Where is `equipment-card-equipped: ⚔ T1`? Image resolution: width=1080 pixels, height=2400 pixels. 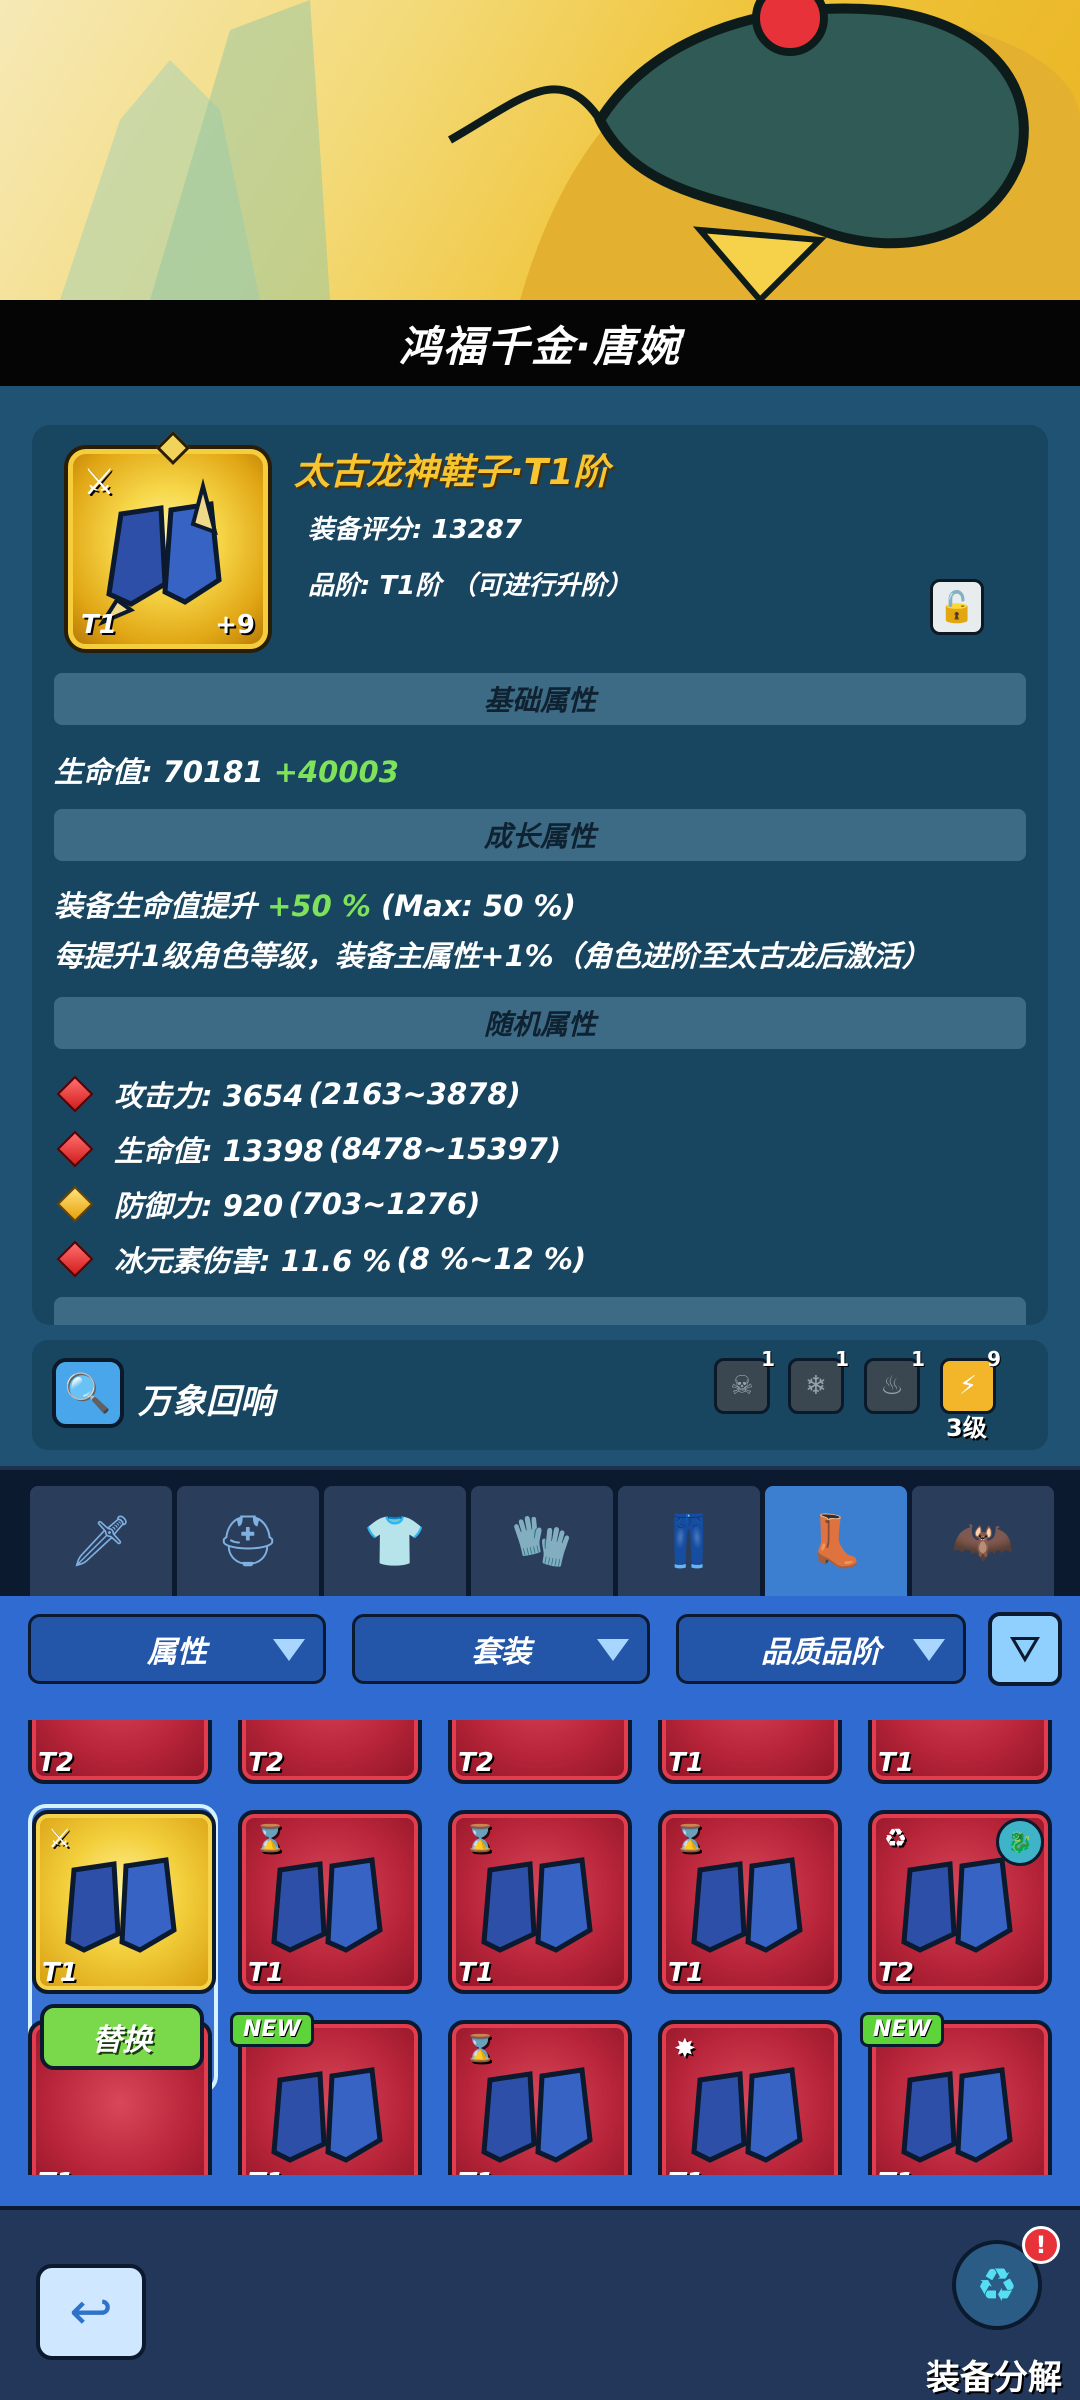 equipment-card-equipped: ⚔ T1 is located at coordinates (124, 1902).